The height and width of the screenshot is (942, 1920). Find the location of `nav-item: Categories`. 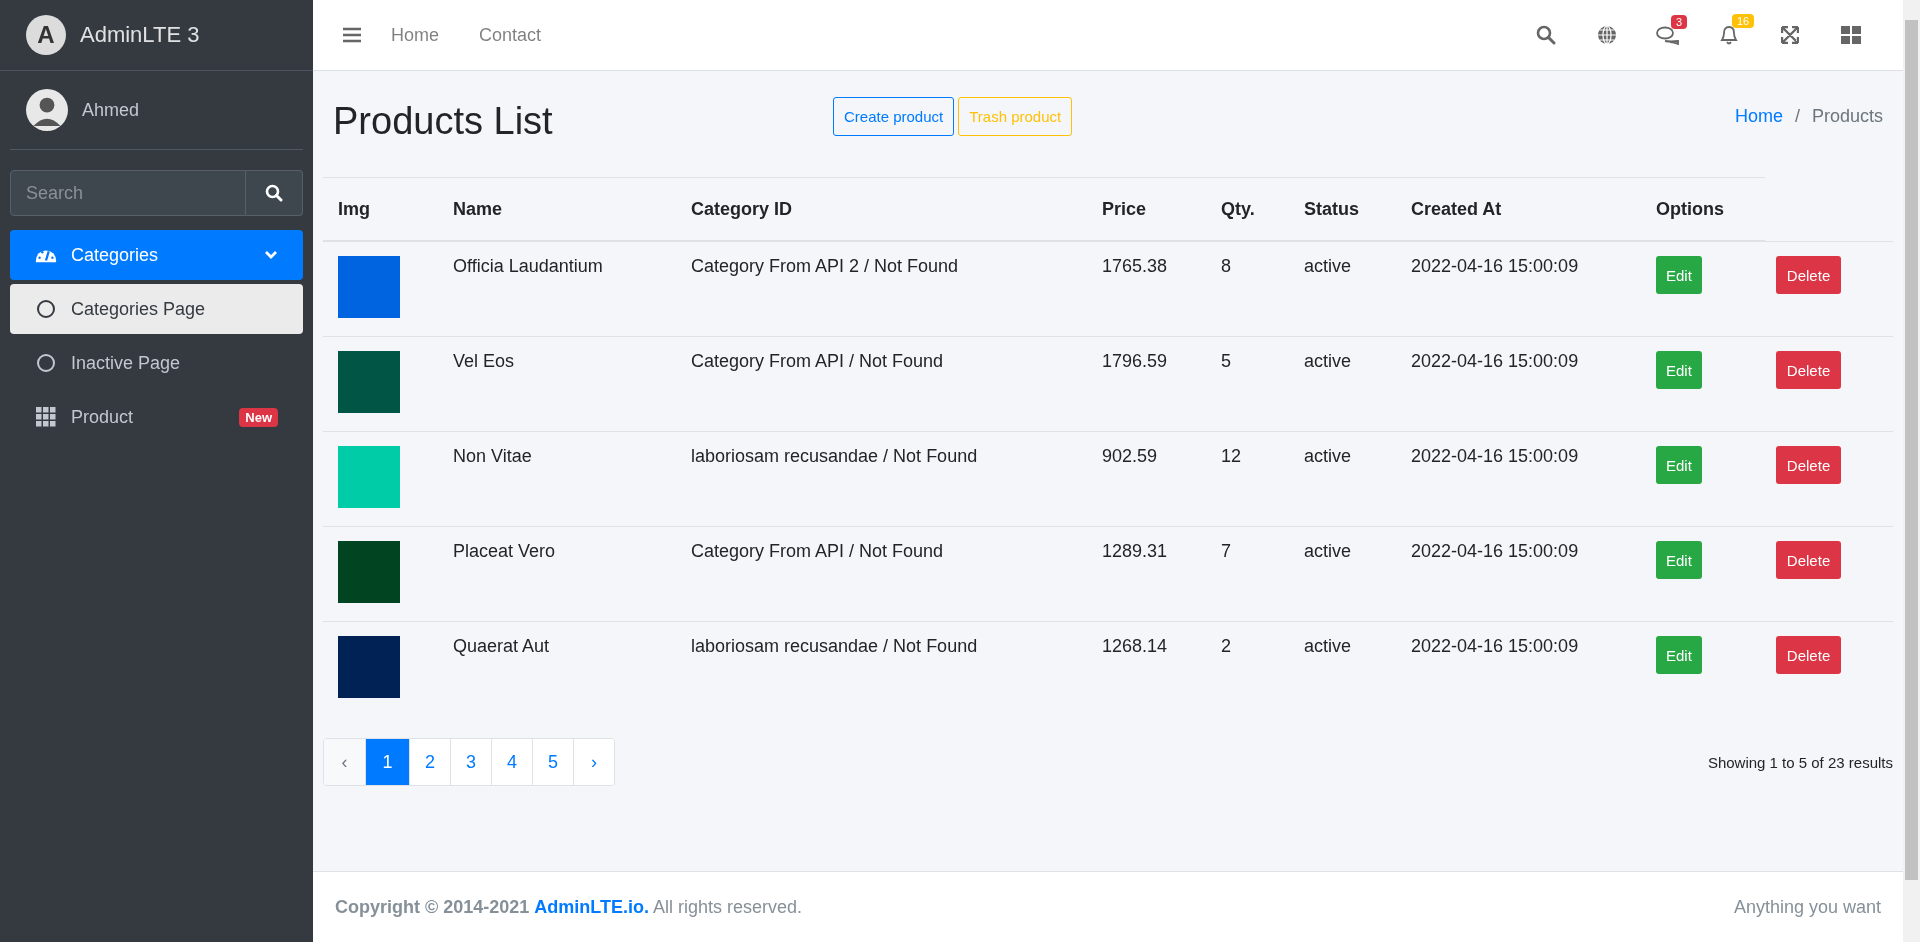

nav-item: Categories is located at coordinates (156, 255).